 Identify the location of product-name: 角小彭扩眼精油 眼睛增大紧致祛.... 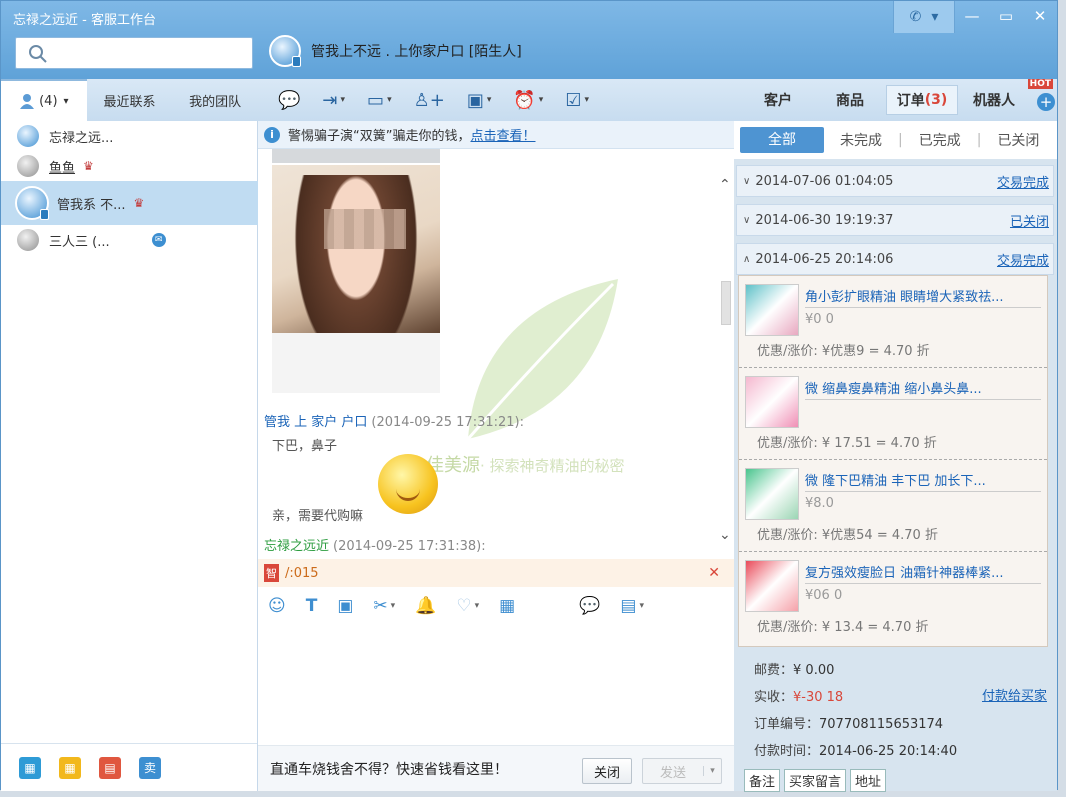
(923, 297).